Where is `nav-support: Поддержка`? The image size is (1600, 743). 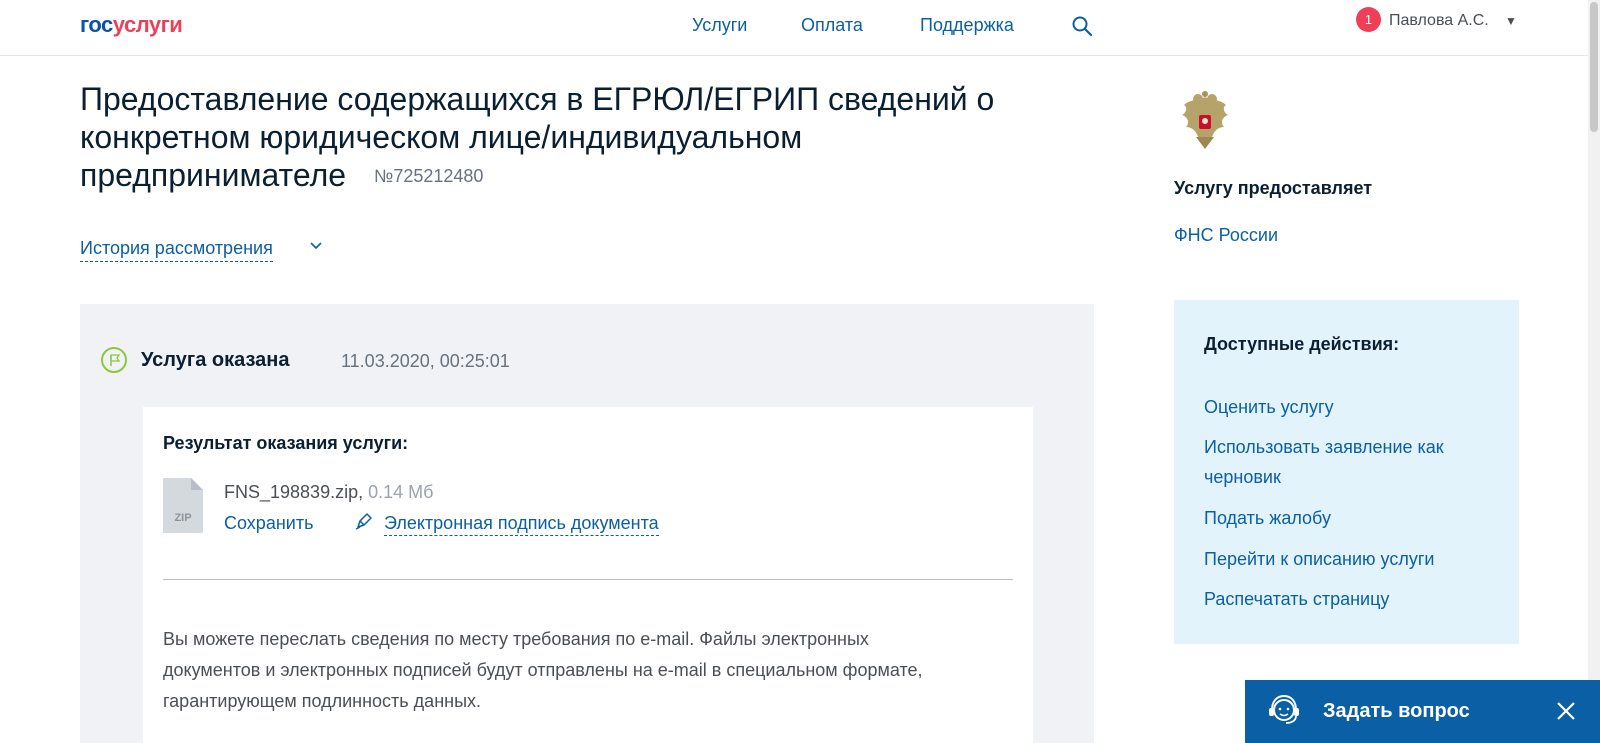 nav-support: Поддержка is located at coordinates (967, 25).